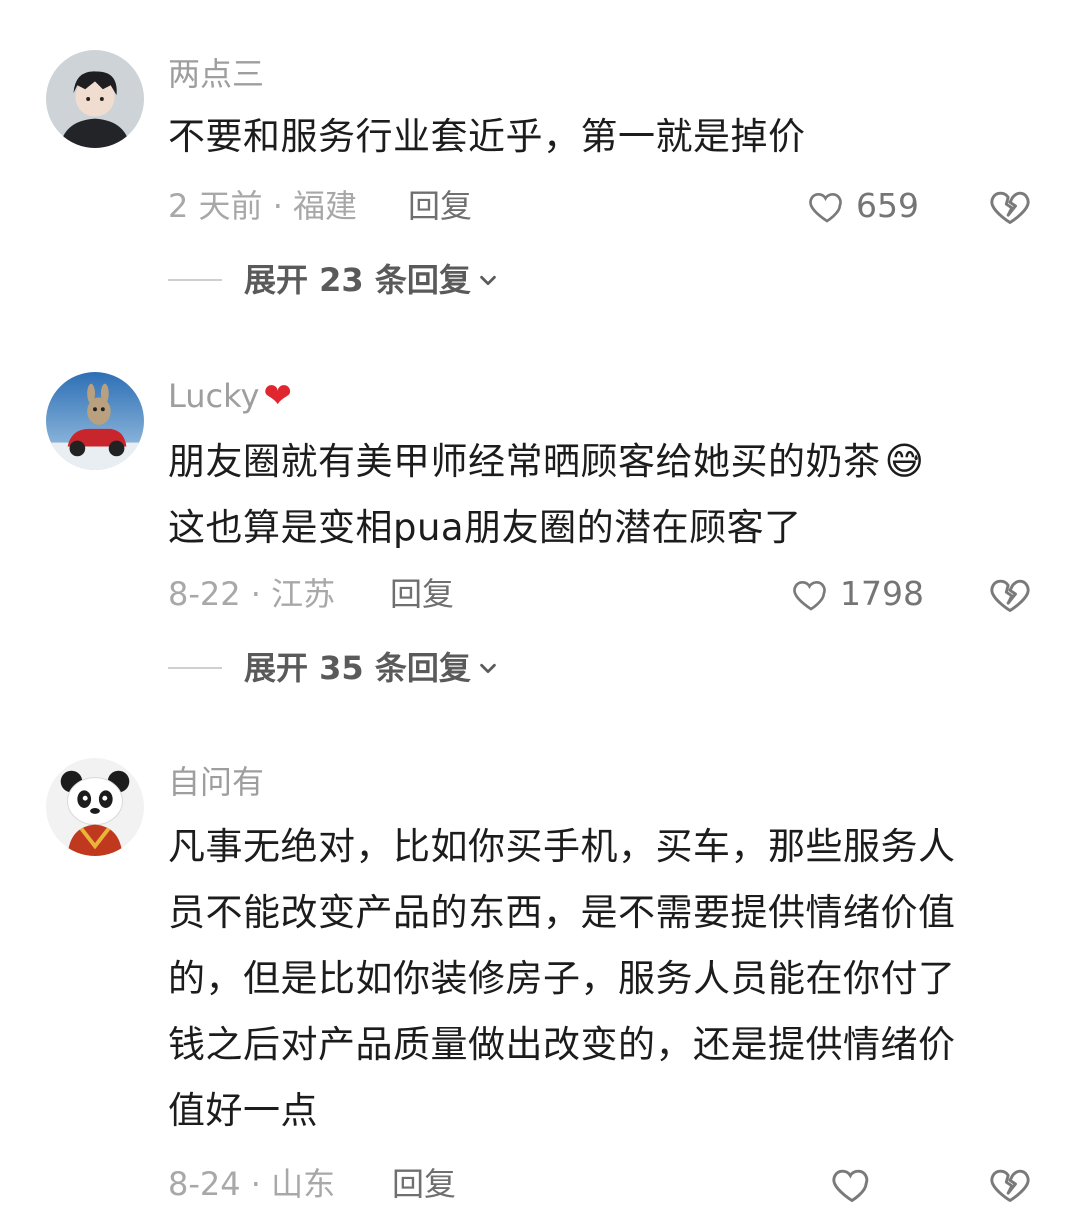 The width and height of the screenshot is (1080, 1212). Describe the element at coordinates (887, 205) in the screenshot. I see `like-count: 659` at that location.